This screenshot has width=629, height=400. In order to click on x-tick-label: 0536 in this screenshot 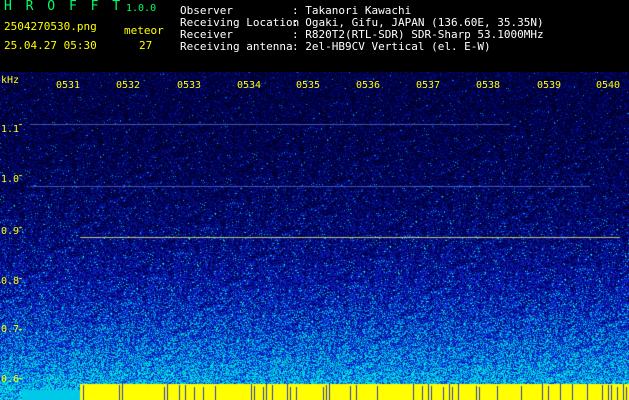, I will do `click(368, 85)`.